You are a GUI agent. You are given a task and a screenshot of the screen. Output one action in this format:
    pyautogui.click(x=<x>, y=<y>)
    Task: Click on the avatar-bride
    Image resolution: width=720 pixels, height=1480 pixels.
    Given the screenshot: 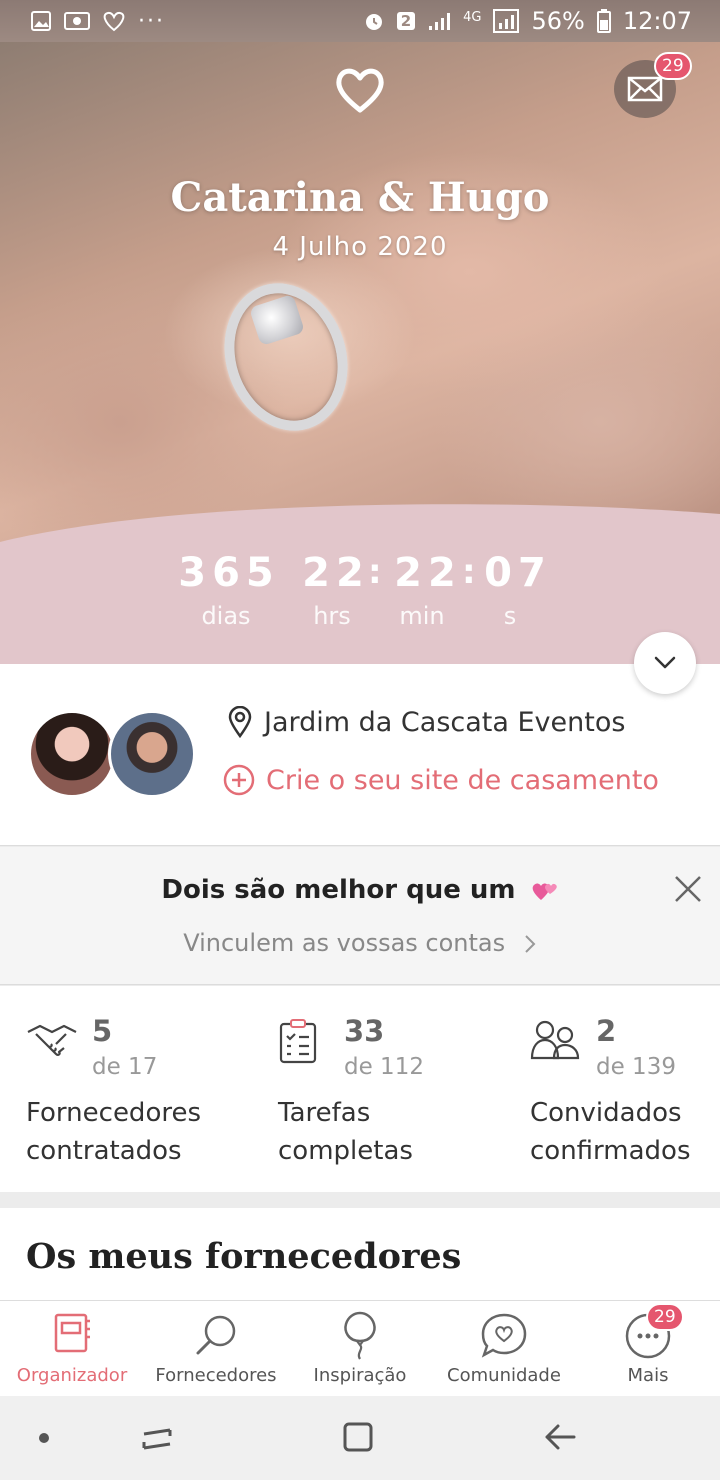 What is the action you would take?
    pyautogui.click(x=72, y=754)
    